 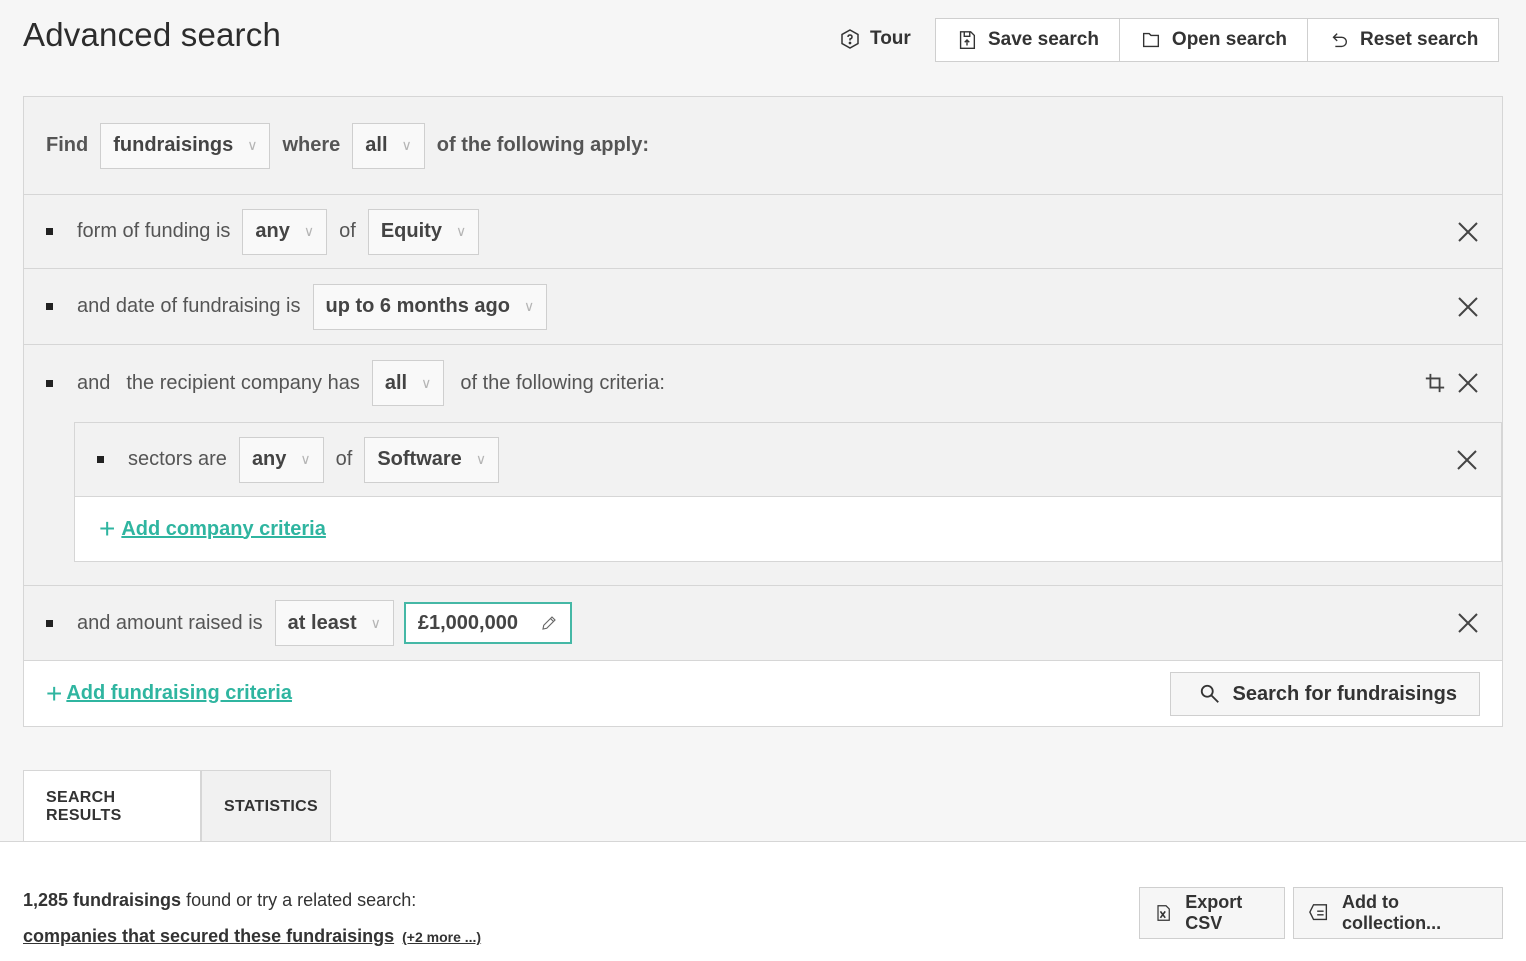 What do you see at coordinates (266, 806) in the screenshot?
I see `tab-statistics: STATISTICS` at bounding box center [266, 806].